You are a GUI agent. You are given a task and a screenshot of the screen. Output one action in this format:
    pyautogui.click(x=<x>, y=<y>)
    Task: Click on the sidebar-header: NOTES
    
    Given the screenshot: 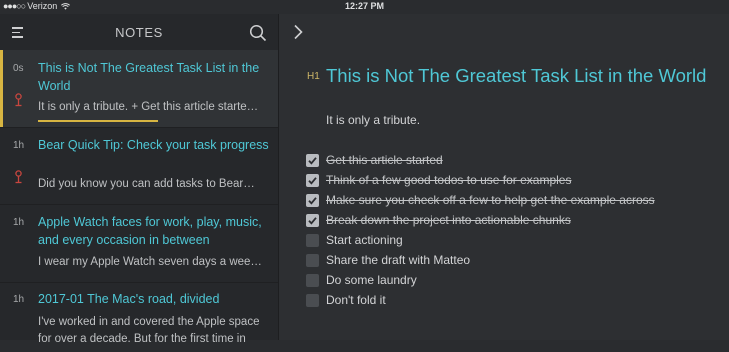 What is the action you would take?
    pyautogui.click(x=139, y=32)
    